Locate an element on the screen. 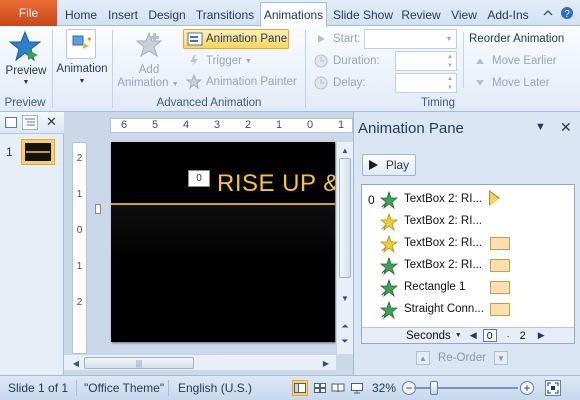 This screenshot has height=400, width=580. slide-show-icon is located at coordinates (357, 388).